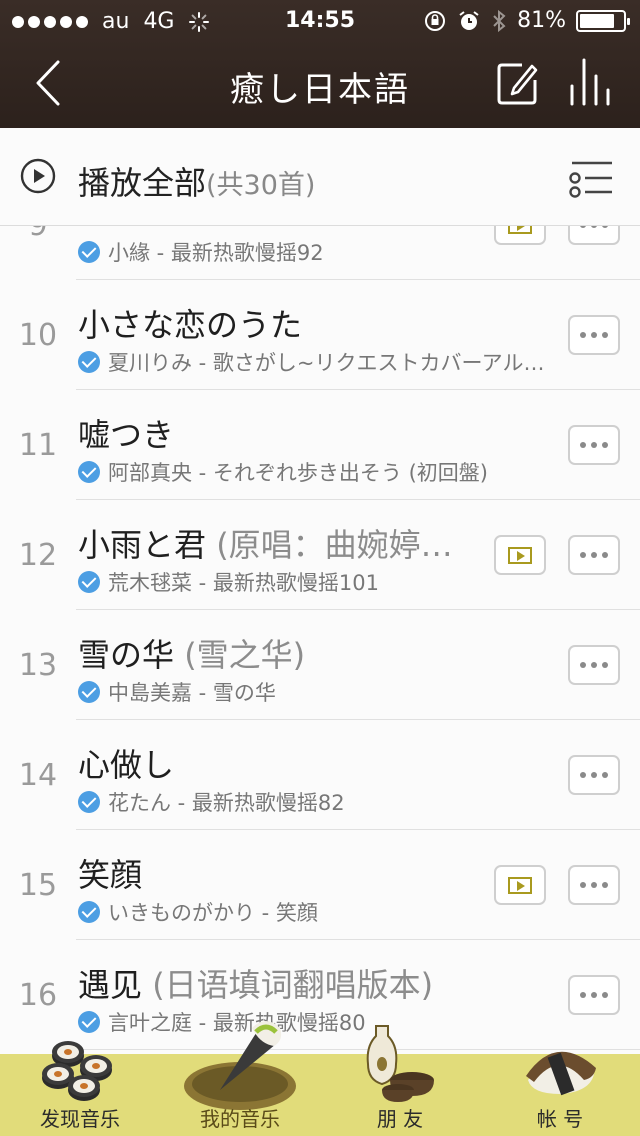 This screenshot has width=640, height=1136. I want to click on orientation-lock-icon, so click(435, 20).